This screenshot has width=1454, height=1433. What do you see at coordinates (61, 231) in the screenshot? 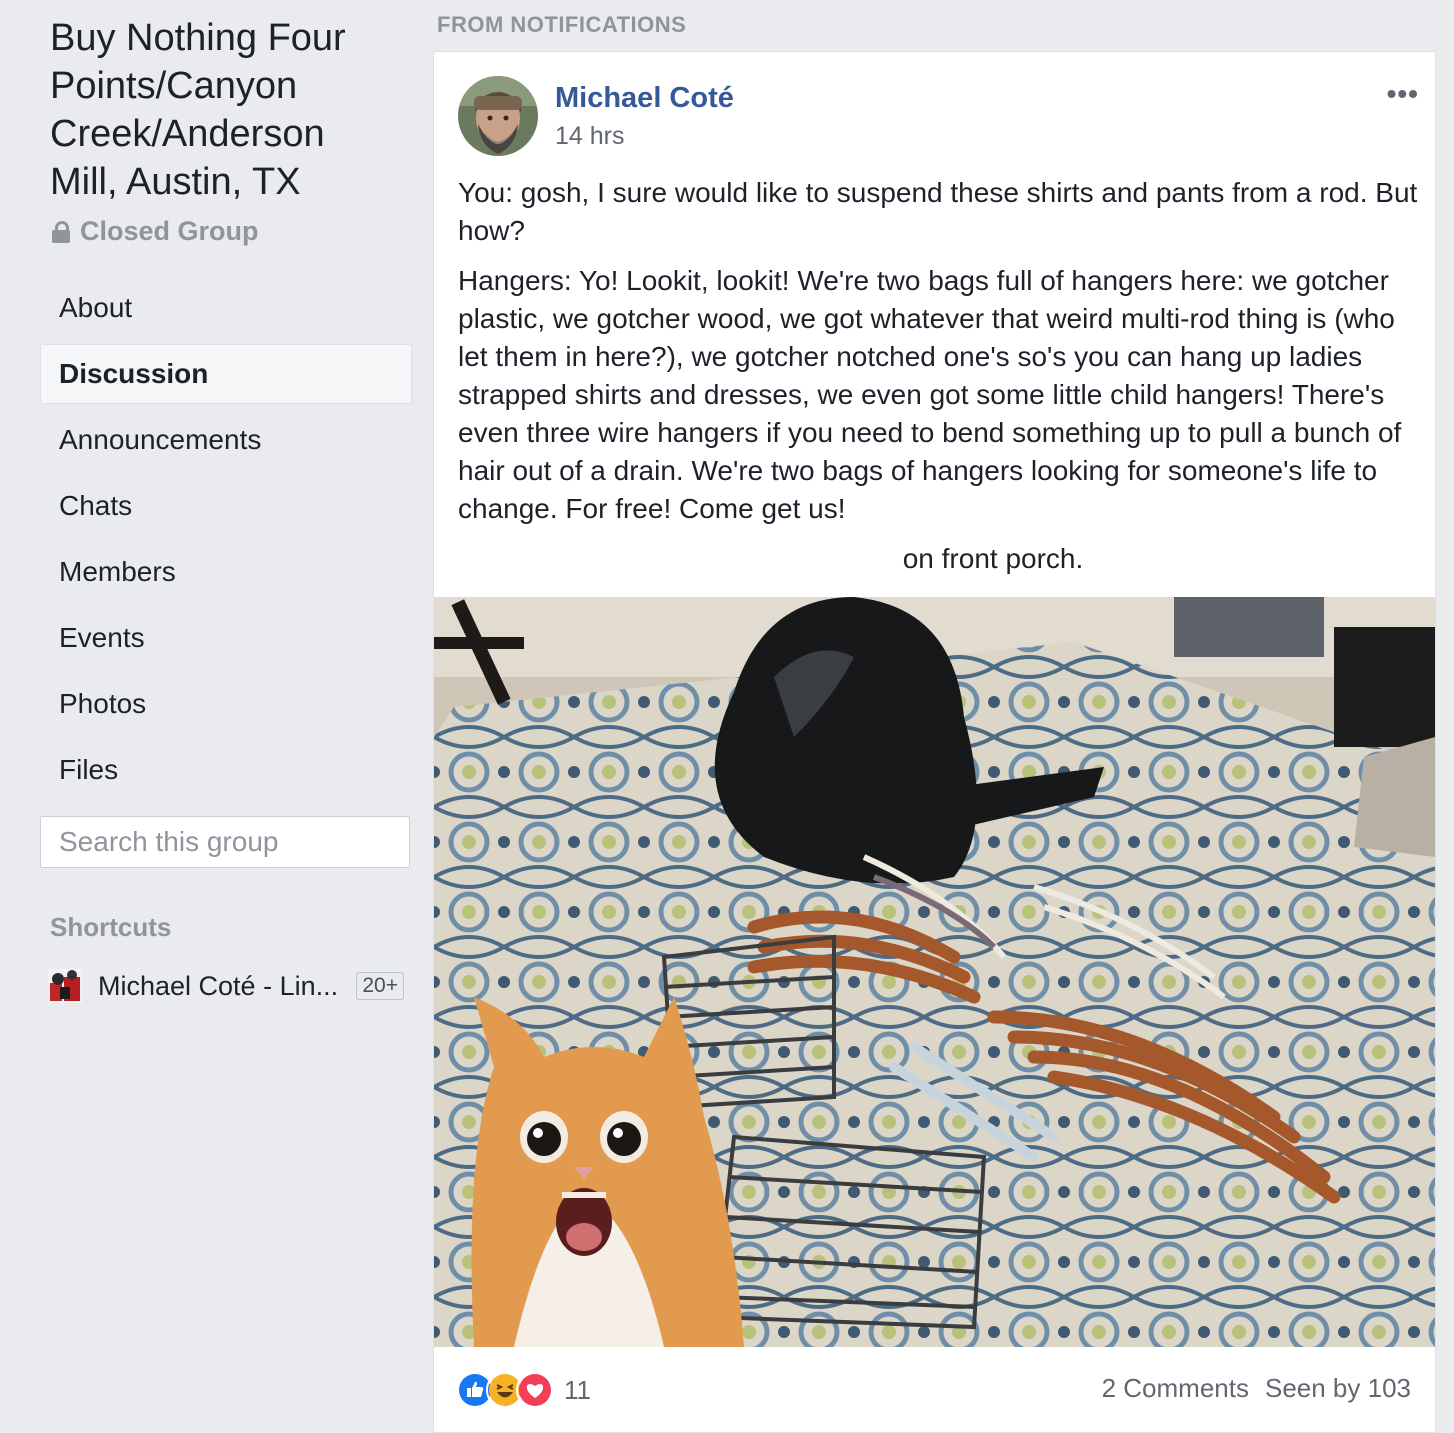
I see `lock-icon` at bounding box center [61, 231].